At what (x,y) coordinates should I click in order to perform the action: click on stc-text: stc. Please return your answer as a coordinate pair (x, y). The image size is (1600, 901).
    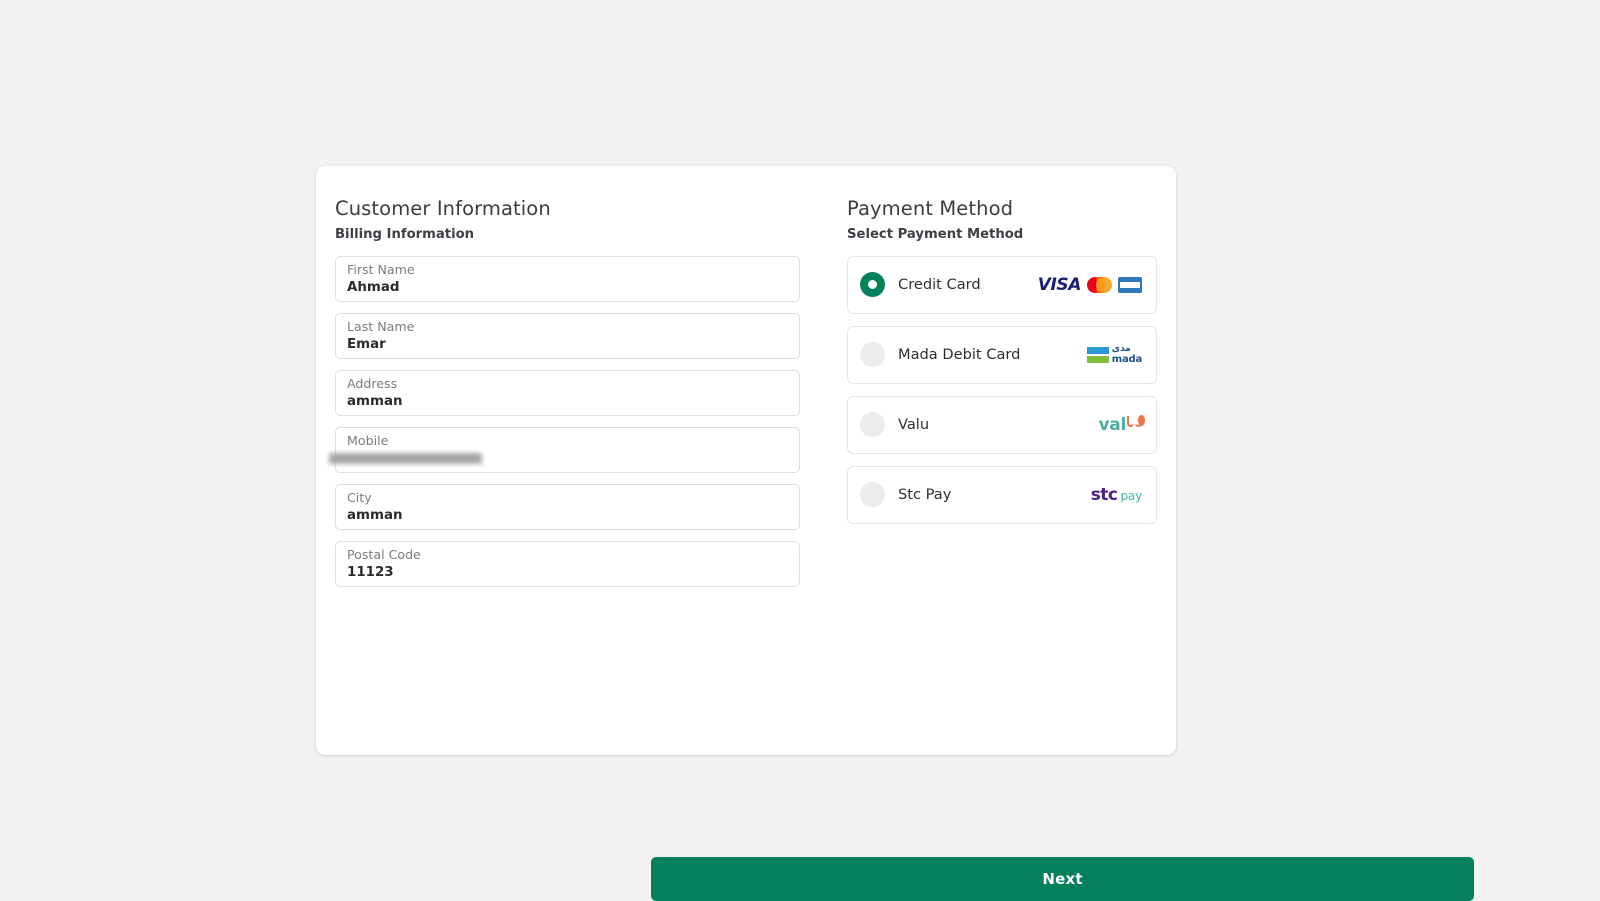
    Looking at the image, I should click on (1104, 494).